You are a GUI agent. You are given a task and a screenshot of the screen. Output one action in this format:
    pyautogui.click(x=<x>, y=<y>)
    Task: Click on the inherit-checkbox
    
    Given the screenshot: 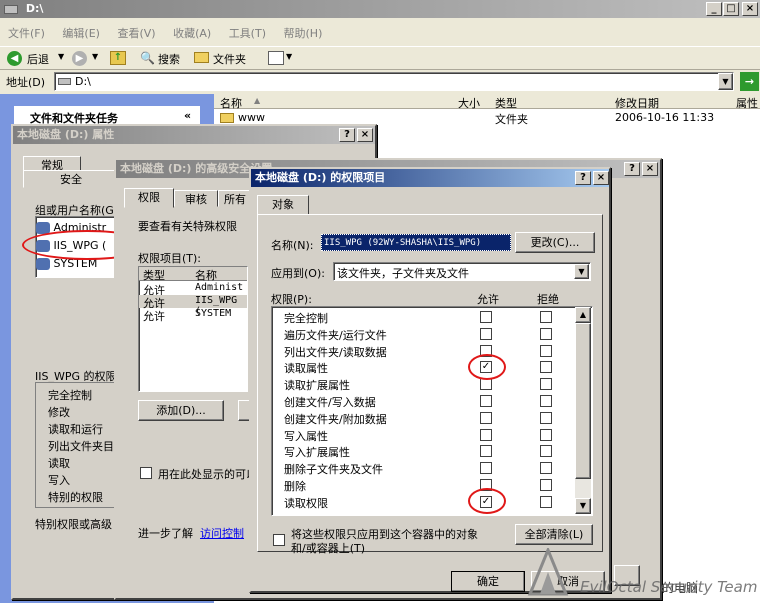 What is the action you would take?
    pyautogui.click(x=146, y=473)
    